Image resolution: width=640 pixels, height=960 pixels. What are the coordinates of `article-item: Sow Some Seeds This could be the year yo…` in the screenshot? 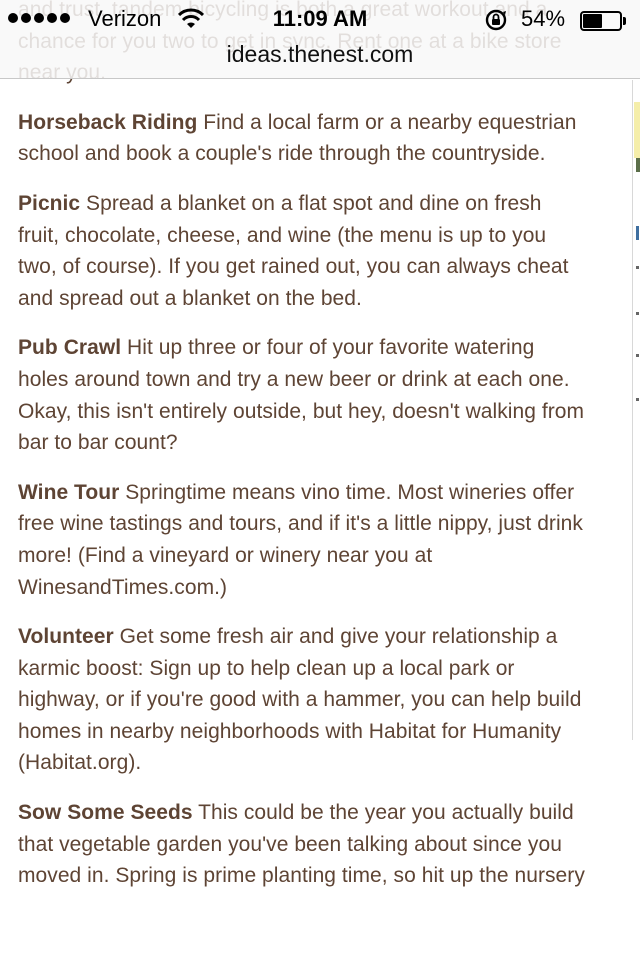 It's located at (322, 844).